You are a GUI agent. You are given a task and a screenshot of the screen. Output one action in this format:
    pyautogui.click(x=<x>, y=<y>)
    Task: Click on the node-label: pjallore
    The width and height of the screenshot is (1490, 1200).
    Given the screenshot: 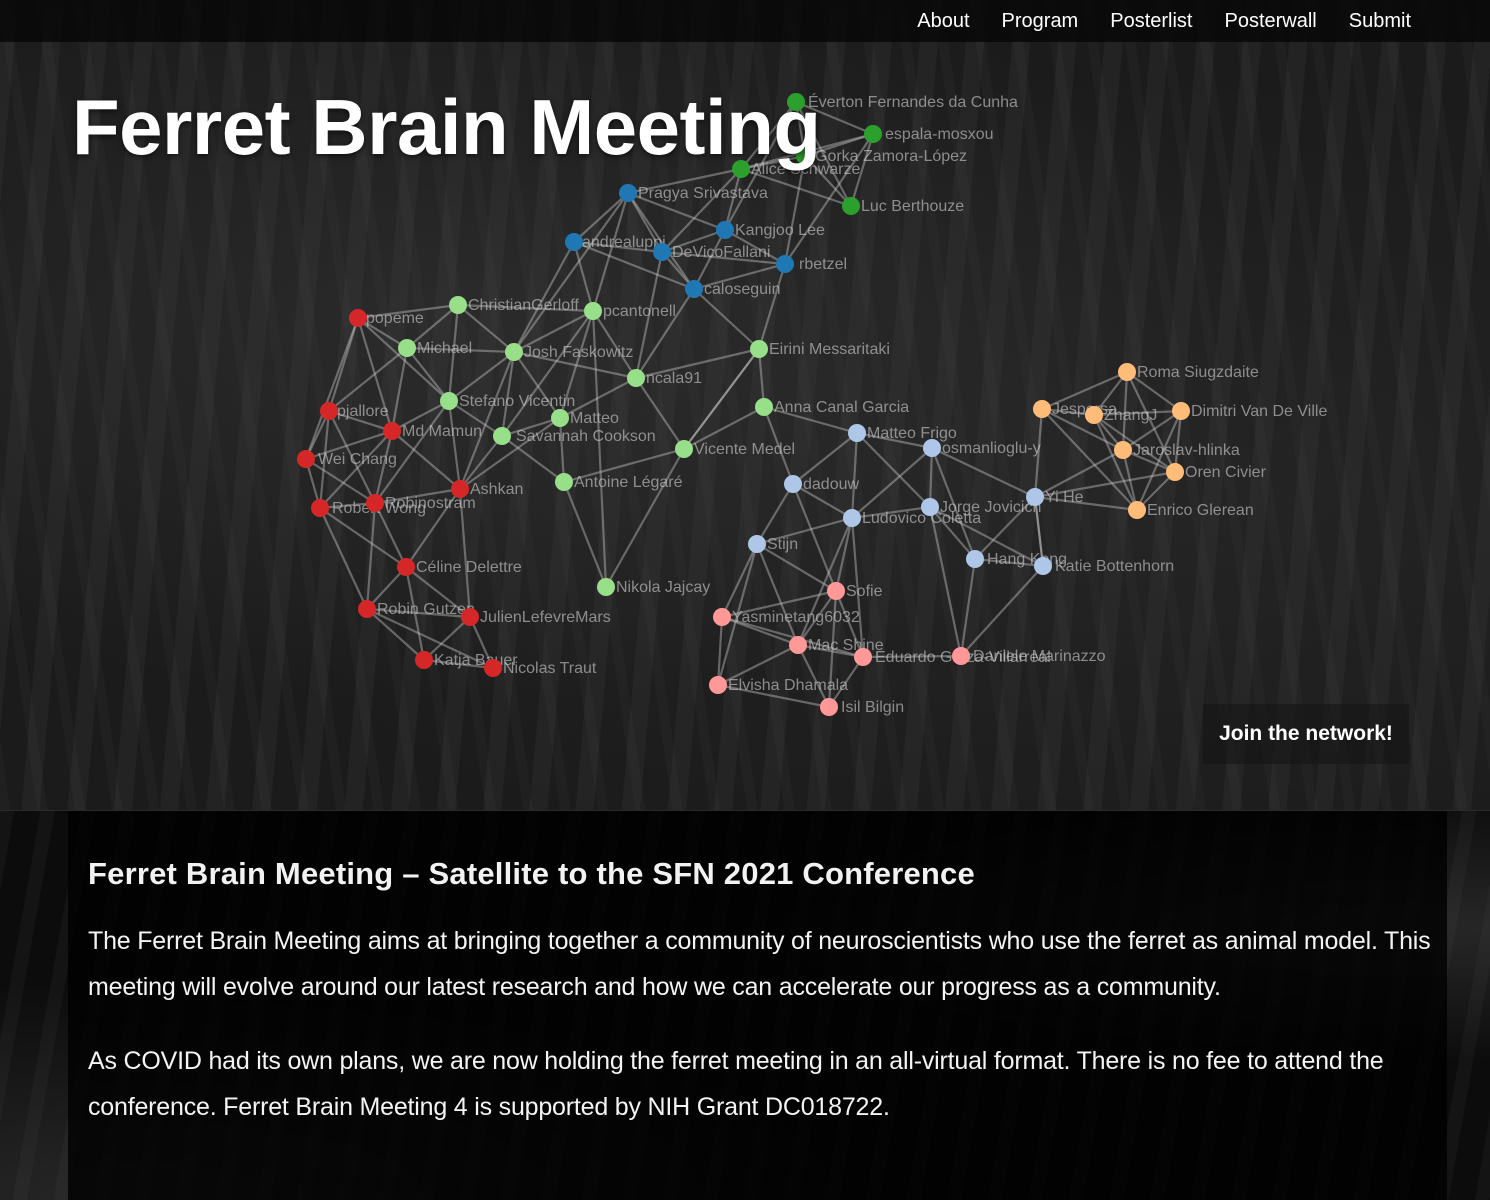 What is the action you would take?
    pyautogui.click(x=363, y=411)
    